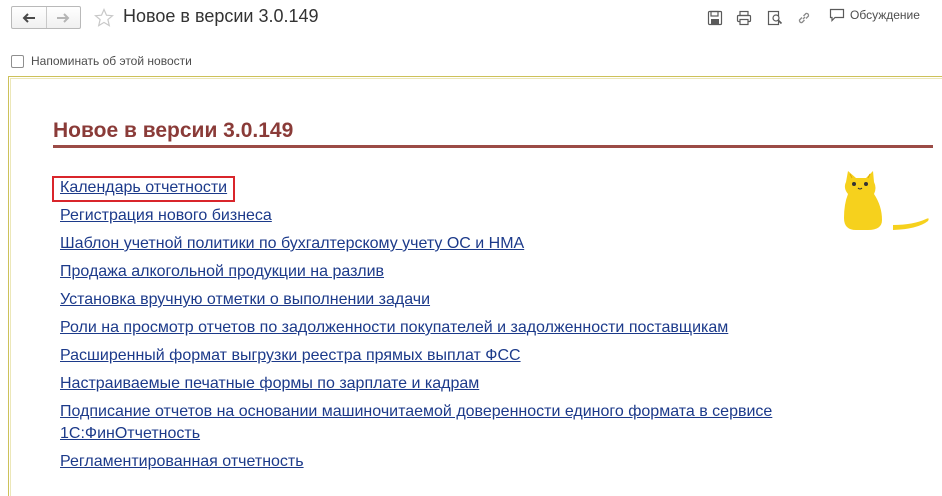 The width and height of the screenshot is (942, 496). What do you see at coordinates (221, 16) in the screenshot?
I see `page-title: Новое в версии 3.0.149` at bounding box center [221, 16].